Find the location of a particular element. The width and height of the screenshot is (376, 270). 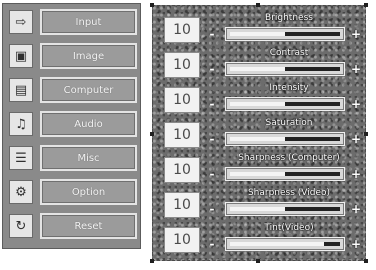

sharpness-video-label: Sharpness (Video) is located at coordinates (289, 193).